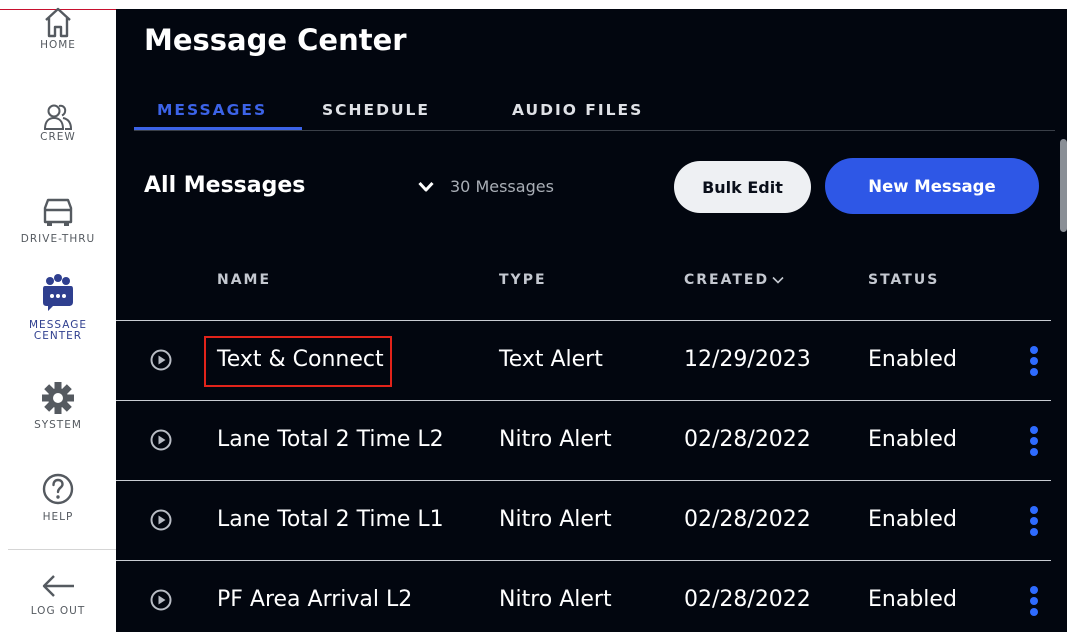 The image size is (1067, 632). I want to click on message-filter-select: All Messages, so click(224, 185).